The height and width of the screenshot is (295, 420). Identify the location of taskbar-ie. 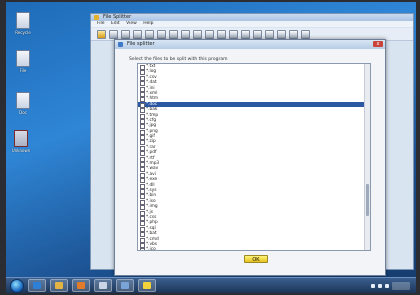
(37, 285).